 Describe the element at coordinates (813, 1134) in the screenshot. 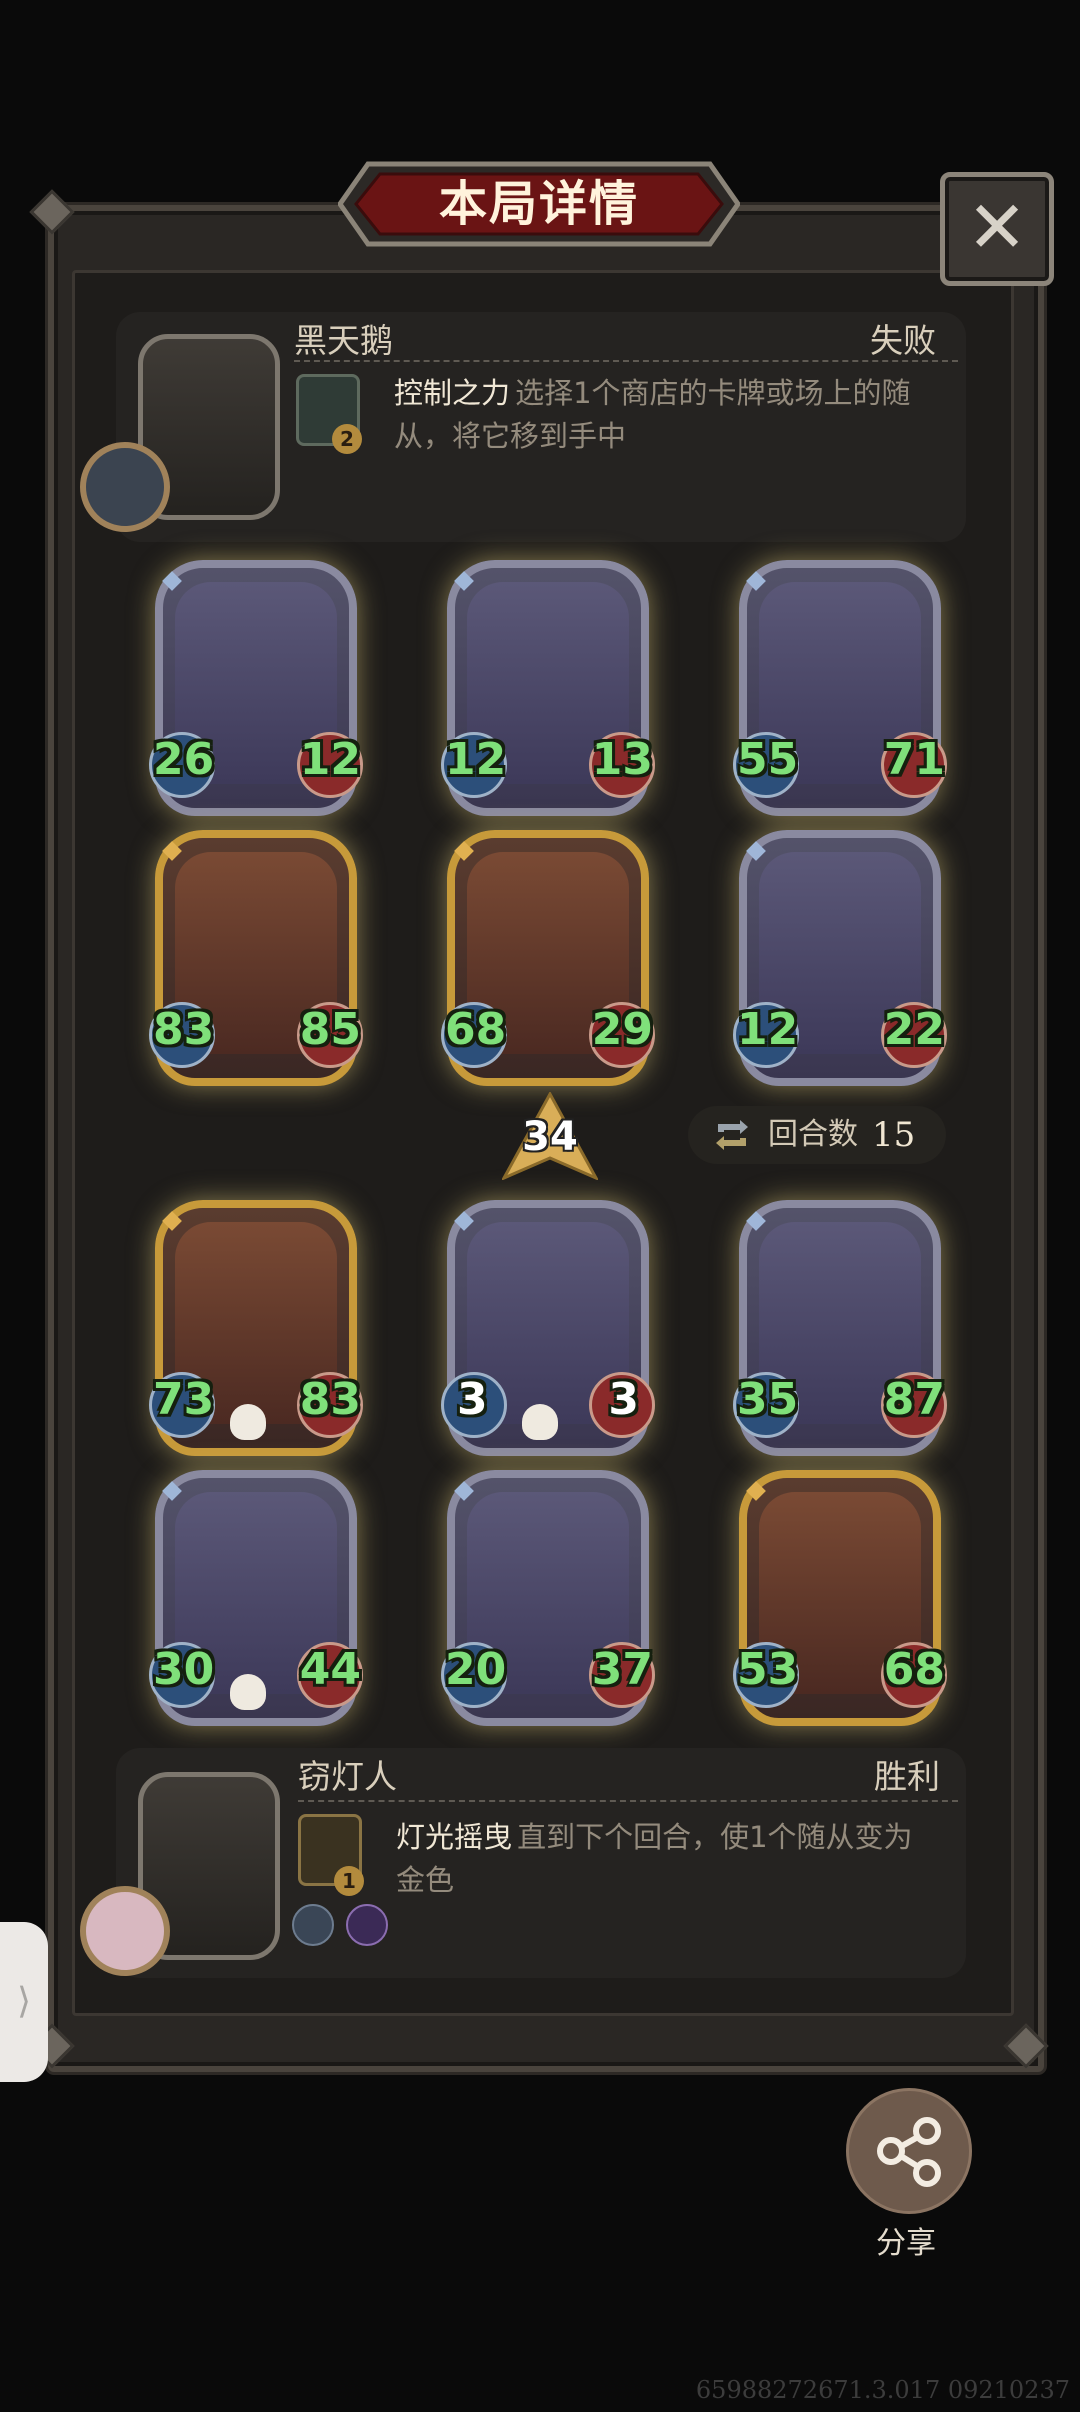

I see `rounds-label: 回合数` at that location.